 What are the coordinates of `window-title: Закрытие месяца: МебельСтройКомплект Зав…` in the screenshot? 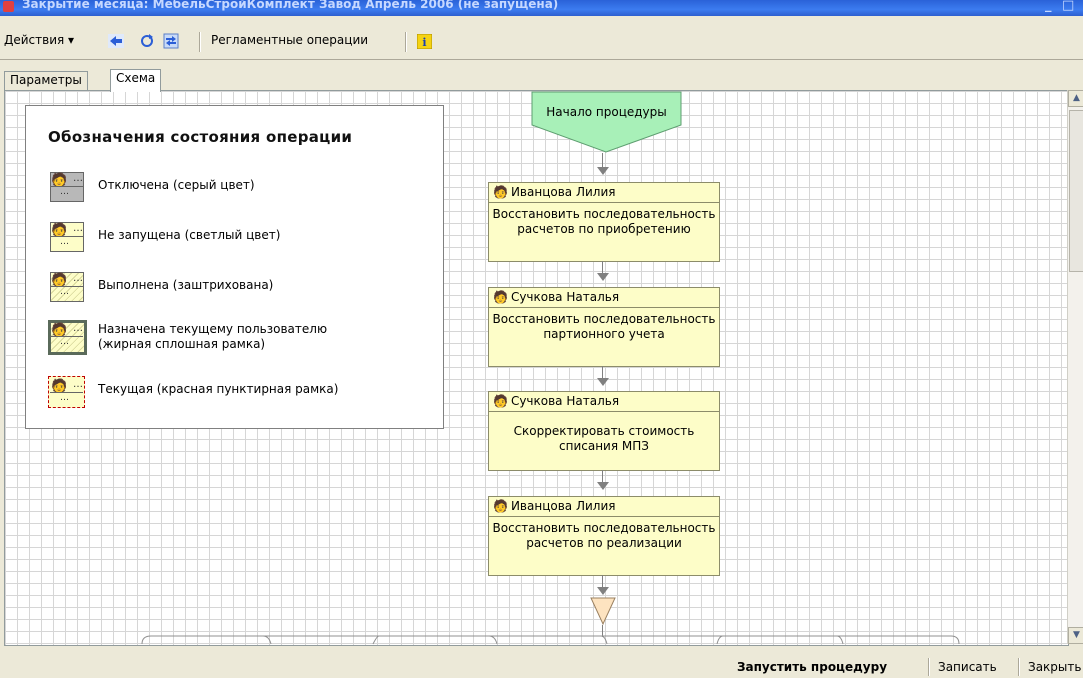 It's located at (290, 5).